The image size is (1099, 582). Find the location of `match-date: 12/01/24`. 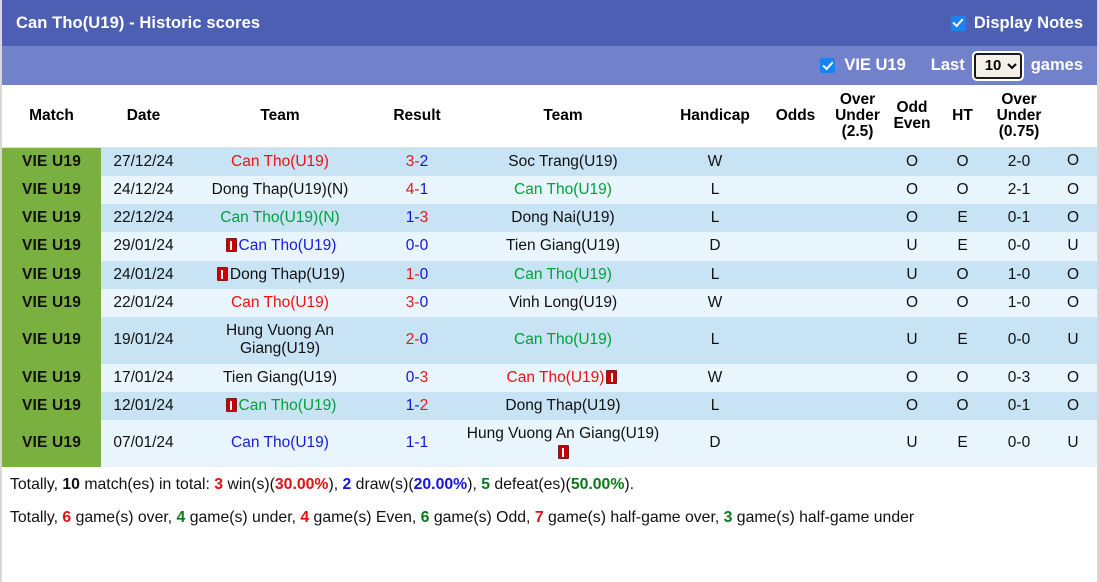

match-date: 12/01/24 is located at coordinates (143, 406).